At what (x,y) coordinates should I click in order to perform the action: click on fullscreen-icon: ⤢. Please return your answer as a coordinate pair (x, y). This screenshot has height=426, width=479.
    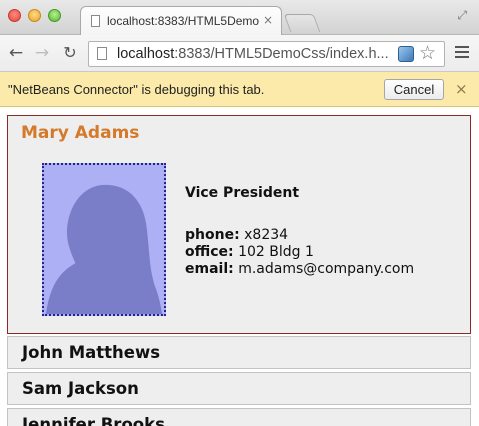
    Looking at the image, I should click on (462, 15).